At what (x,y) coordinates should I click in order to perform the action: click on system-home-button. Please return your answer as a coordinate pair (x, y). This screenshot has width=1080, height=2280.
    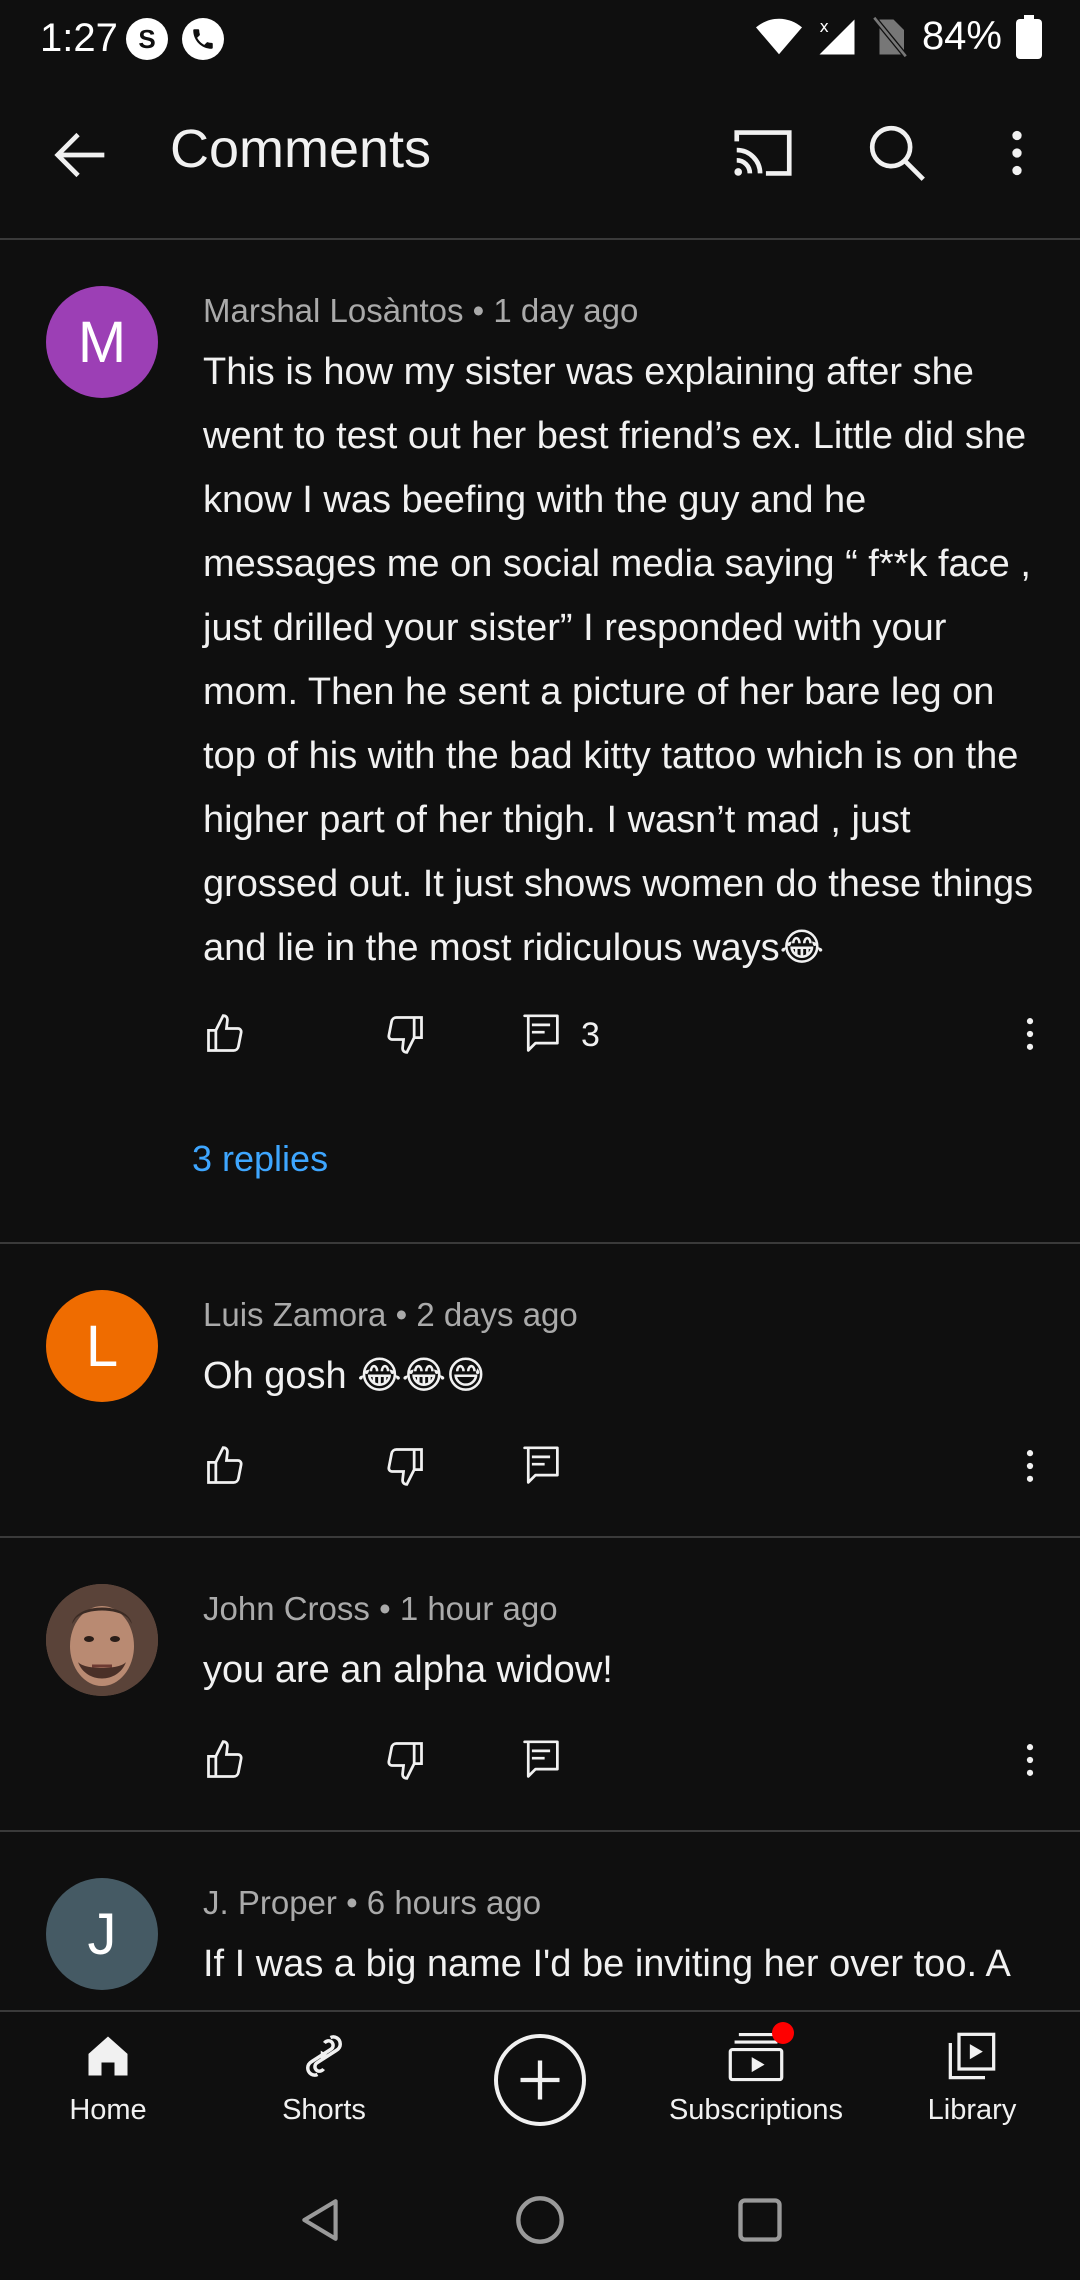
    Looking at the image, I should click on (540, 2220).